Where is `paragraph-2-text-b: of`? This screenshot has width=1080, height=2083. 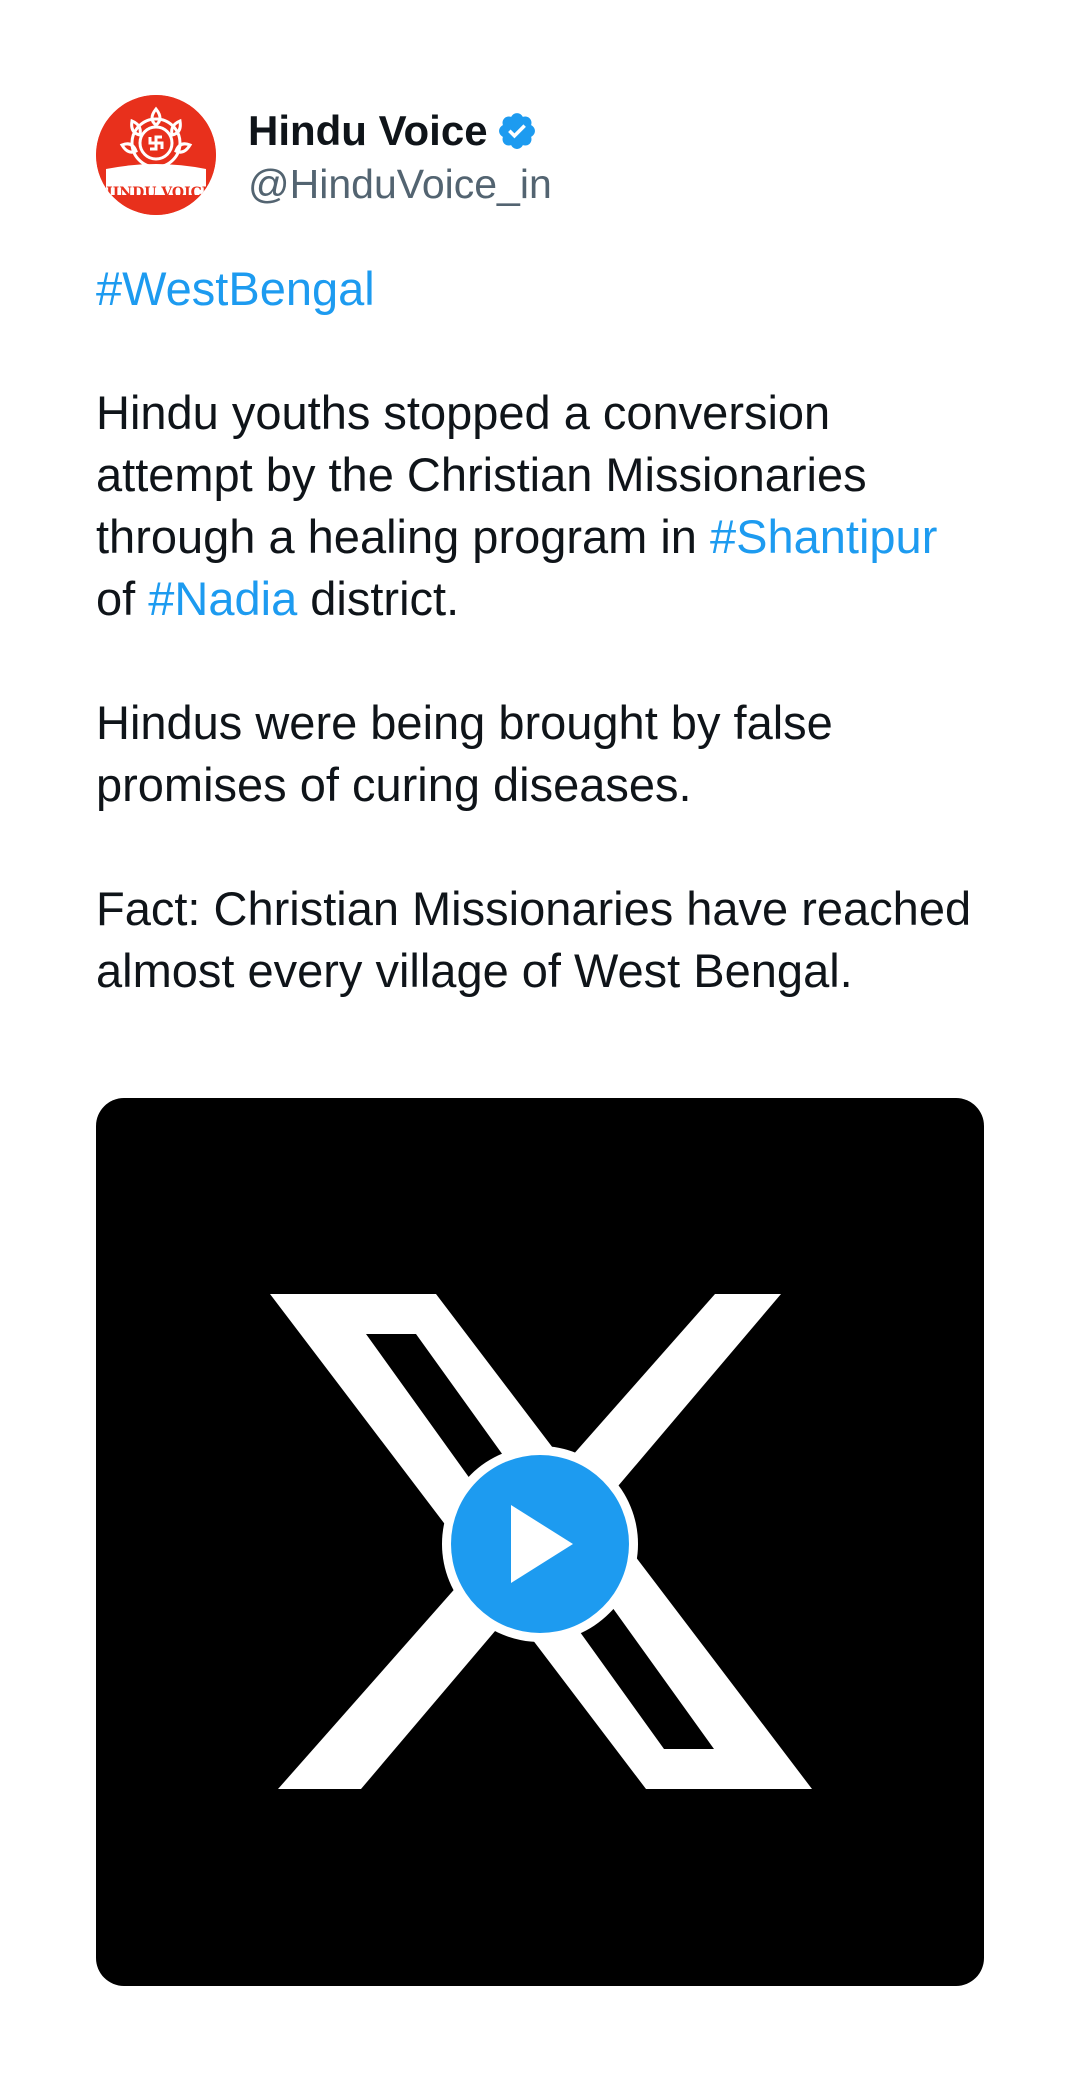 paragraph-2-text-b: of is located at coordinates (122, 598).